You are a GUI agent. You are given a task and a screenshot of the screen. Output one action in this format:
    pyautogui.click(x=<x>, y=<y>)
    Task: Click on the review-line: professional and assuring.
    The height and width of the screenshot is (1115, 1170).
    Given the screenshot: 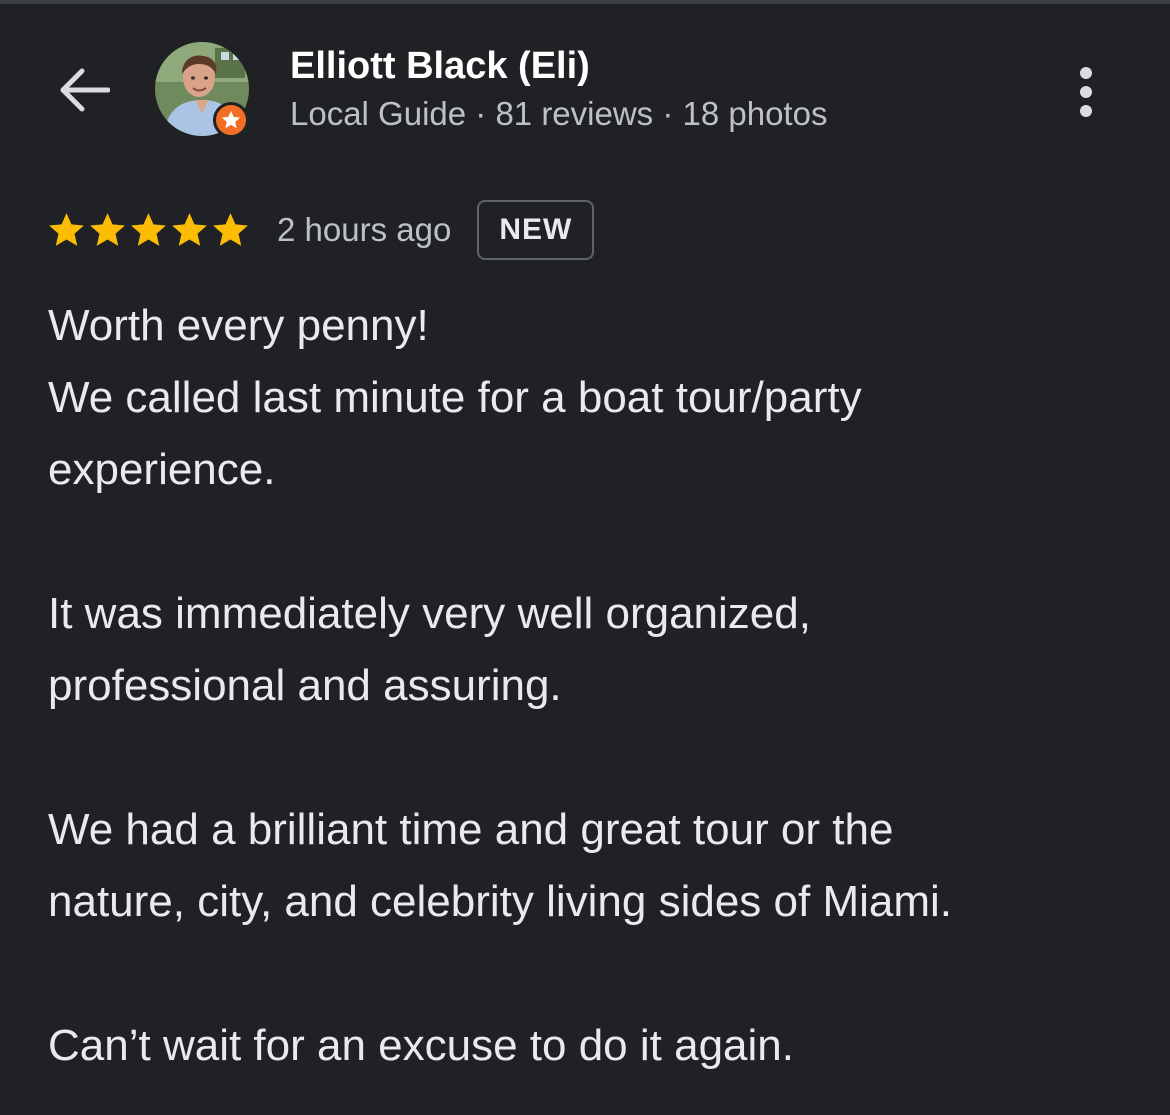 What is the action you would take?
    pyautogui.click(x=305, y=685)
    